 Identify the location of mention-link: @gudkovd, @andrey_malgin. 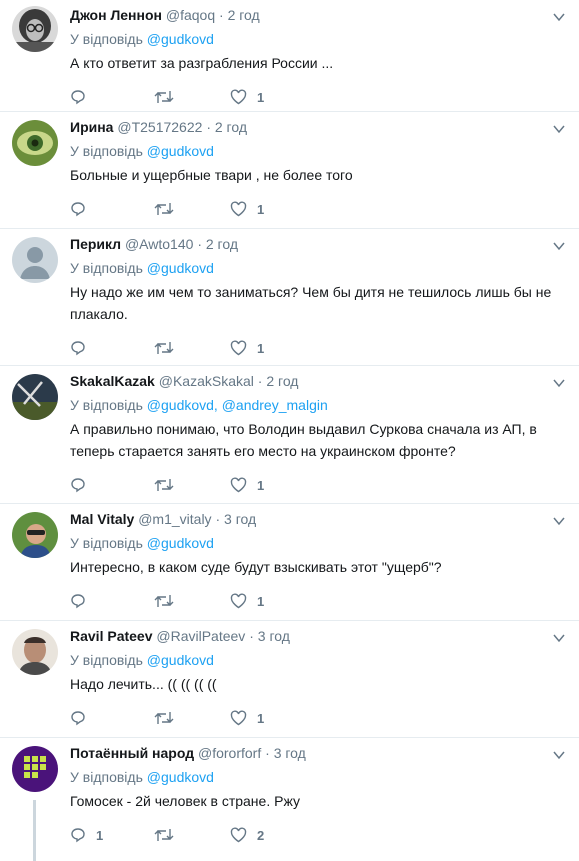
(237, 405).